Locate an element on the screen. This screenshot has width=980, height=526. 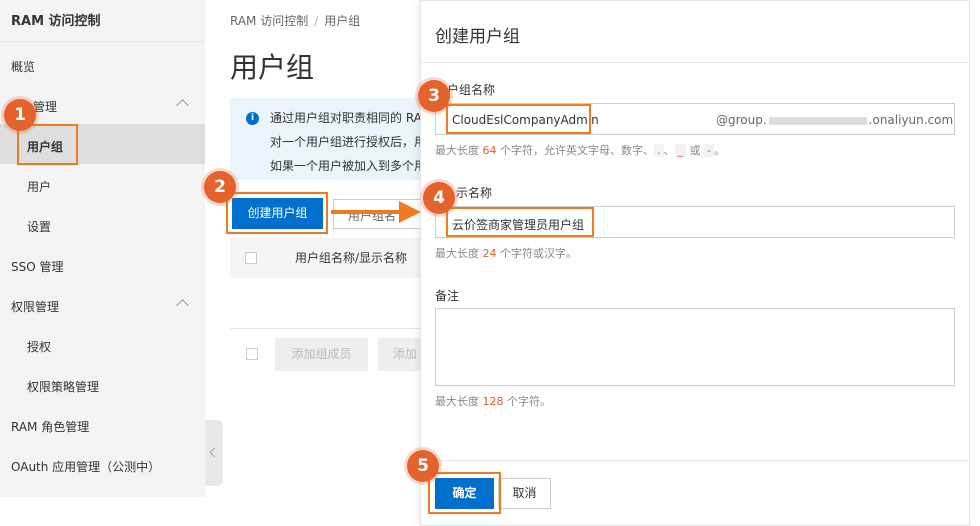
hint-code: . is located at coordinates (659, 150).